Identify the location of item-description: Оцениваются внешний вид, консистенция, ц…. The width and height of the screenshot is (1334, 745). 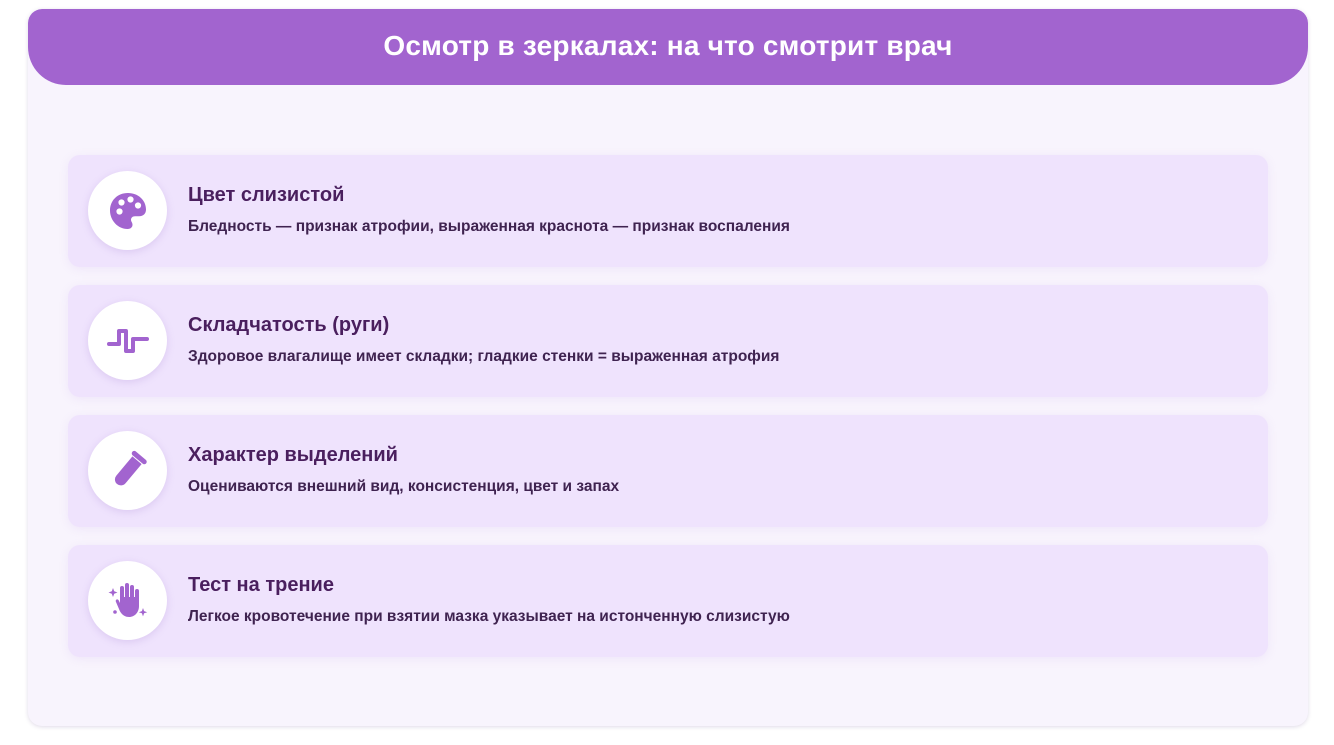
(404, 486).